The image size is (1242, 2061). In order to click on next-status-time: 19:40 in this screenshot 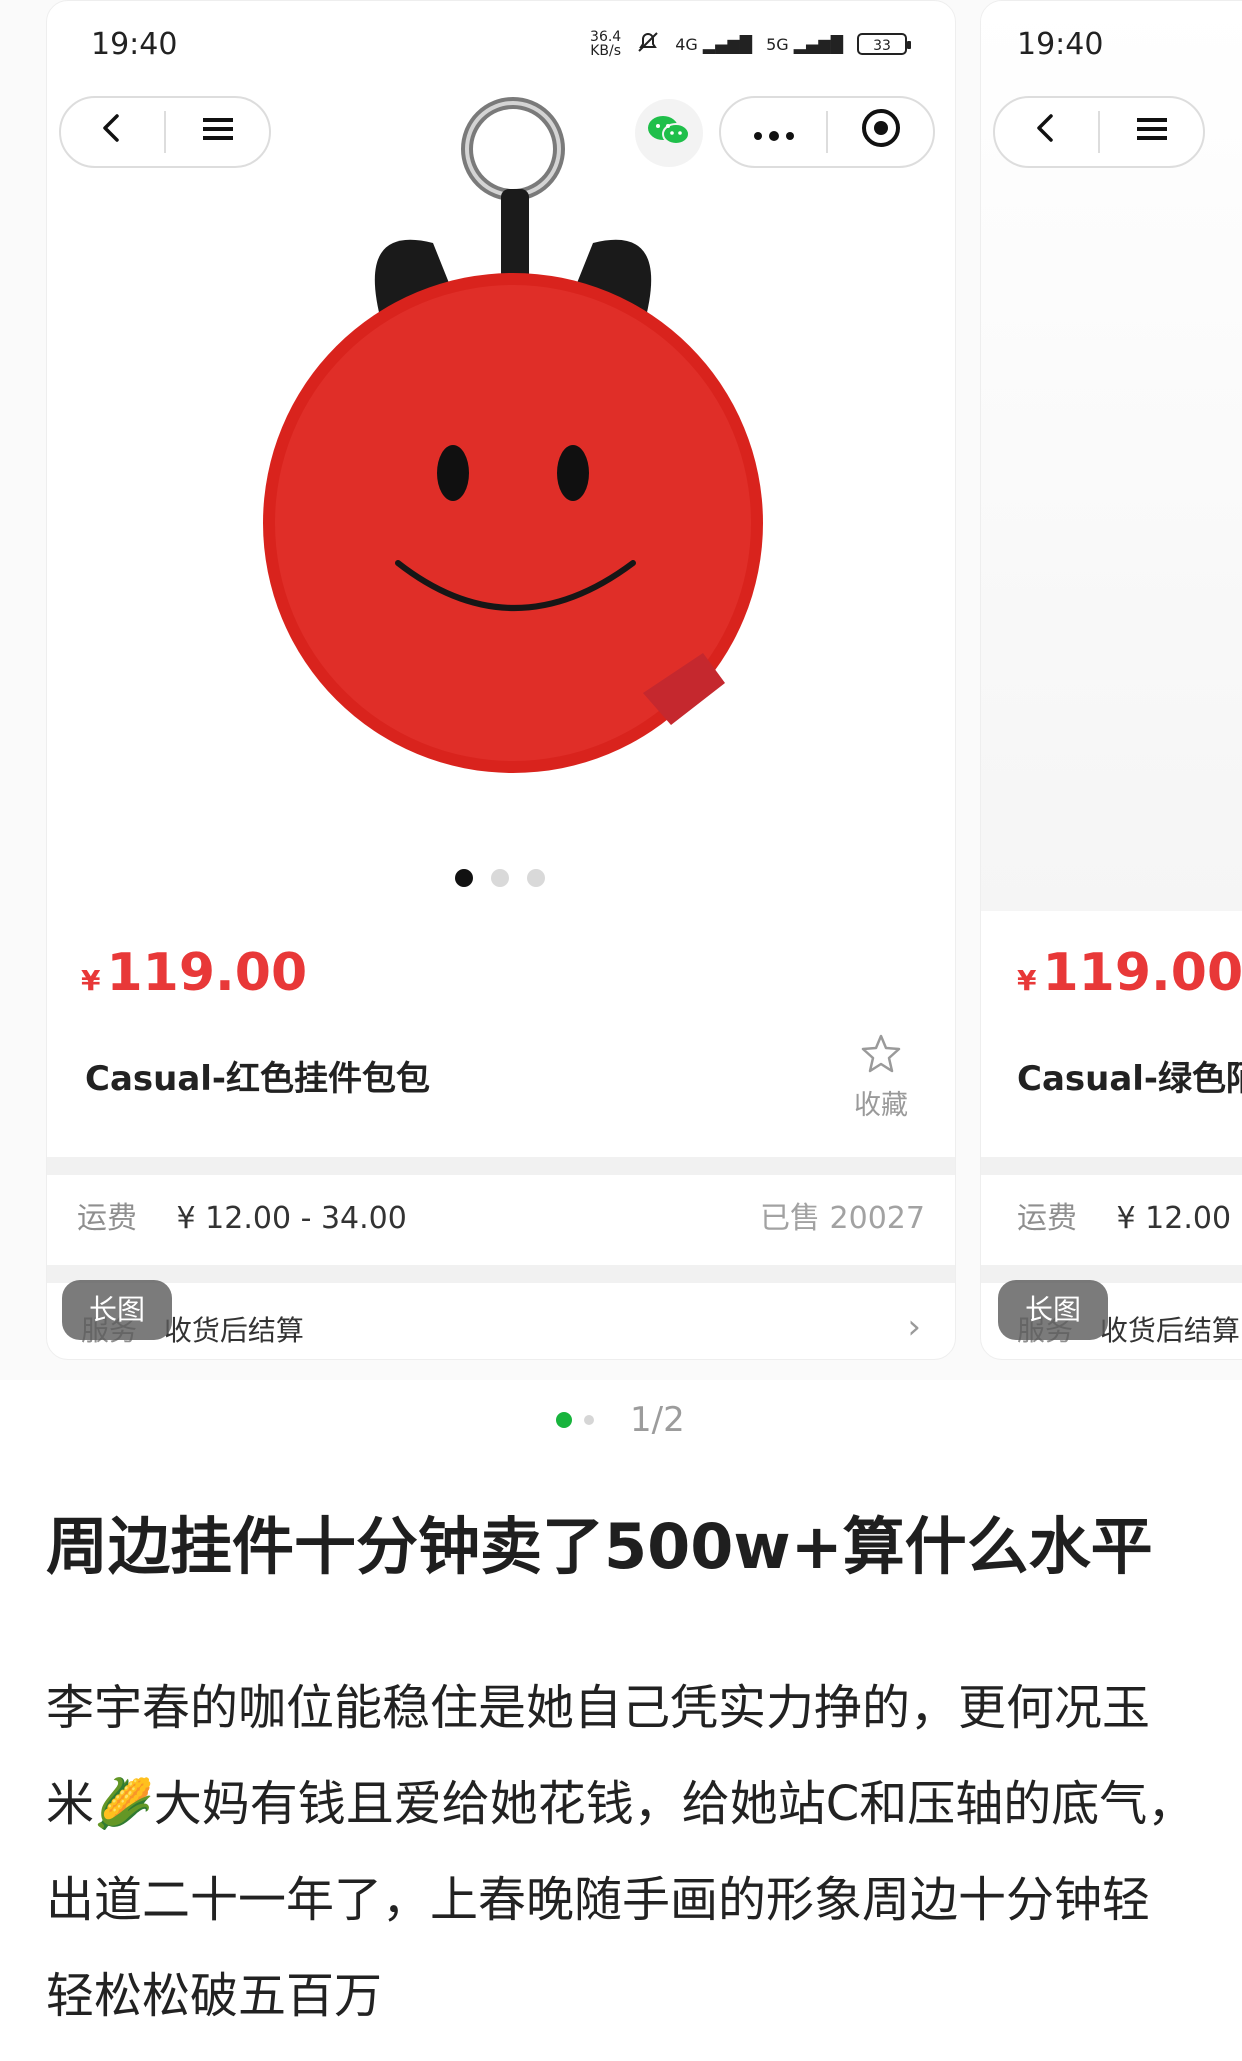, I will do `click(1060, 44)`.